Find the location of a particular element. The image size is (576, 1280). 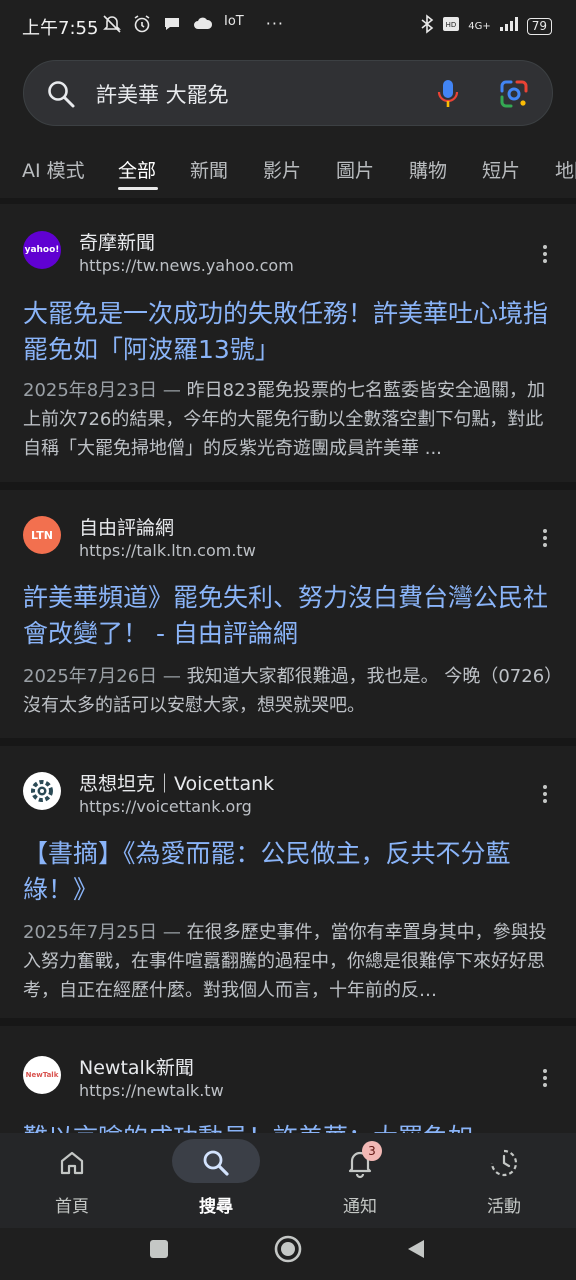

gear-logo-icon is located at coordinates (42, 791).